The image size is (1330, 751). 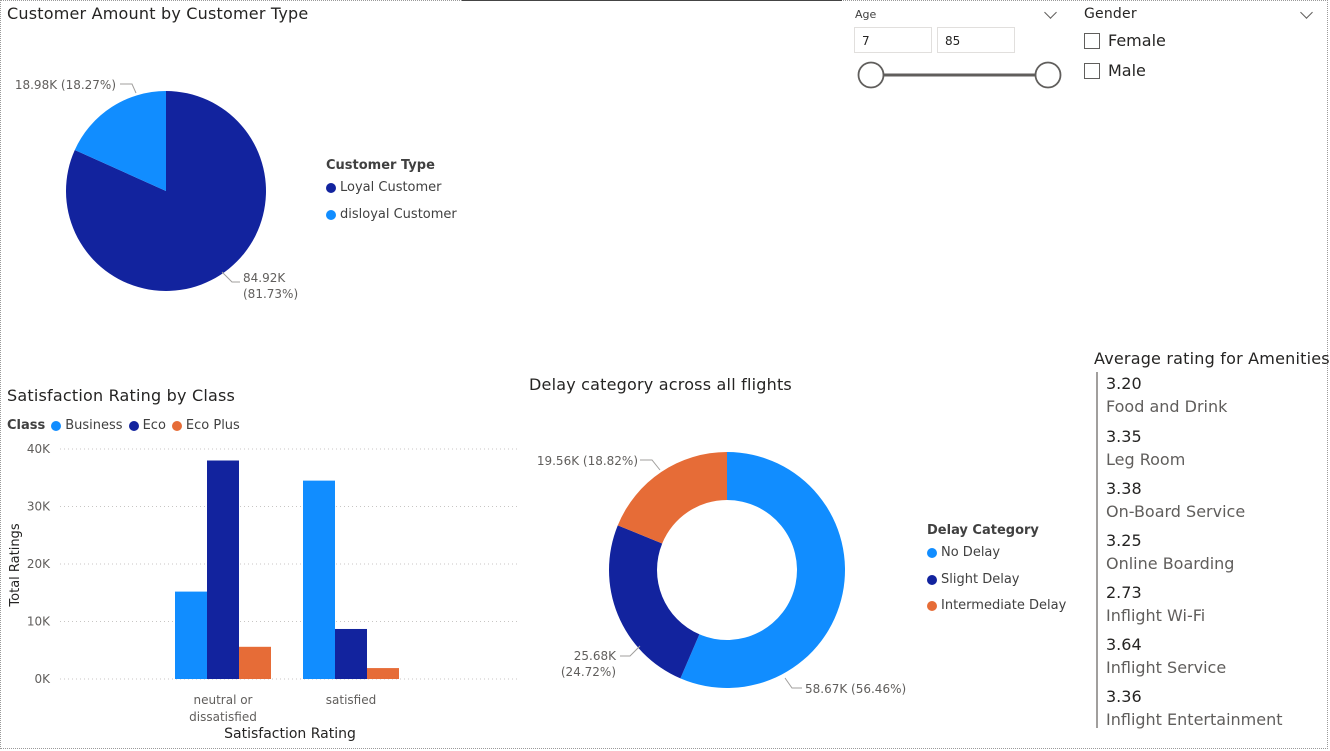 What do you see at coordinates (893, 40) in the screenshot?
I see `age-min-input: 7` at bounding box center [893, 40].